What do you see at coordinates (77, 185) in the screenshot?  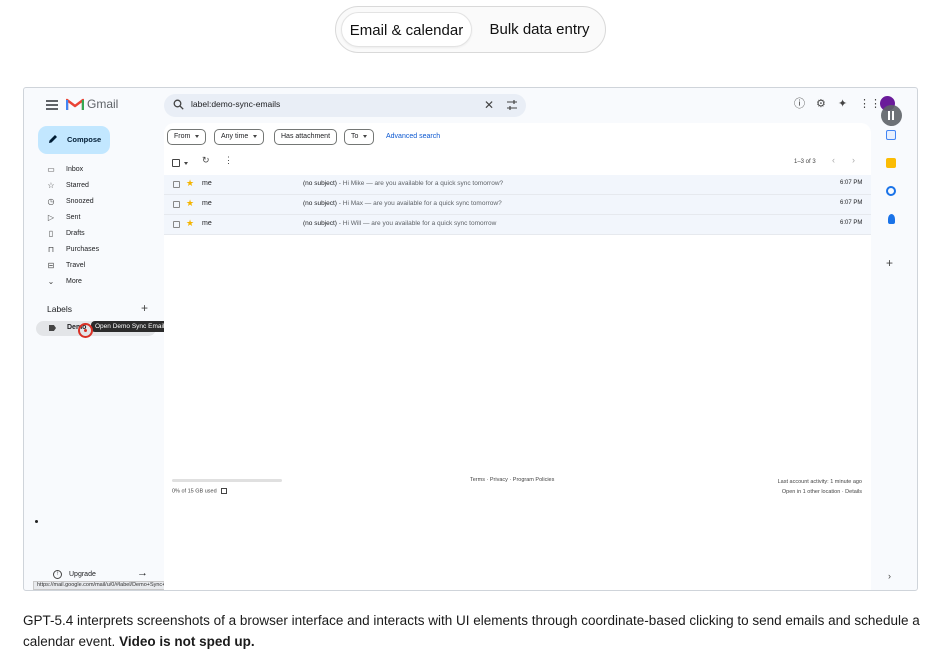 I see `sidebar-item-label: Starred` at bounding box center [77, 185].